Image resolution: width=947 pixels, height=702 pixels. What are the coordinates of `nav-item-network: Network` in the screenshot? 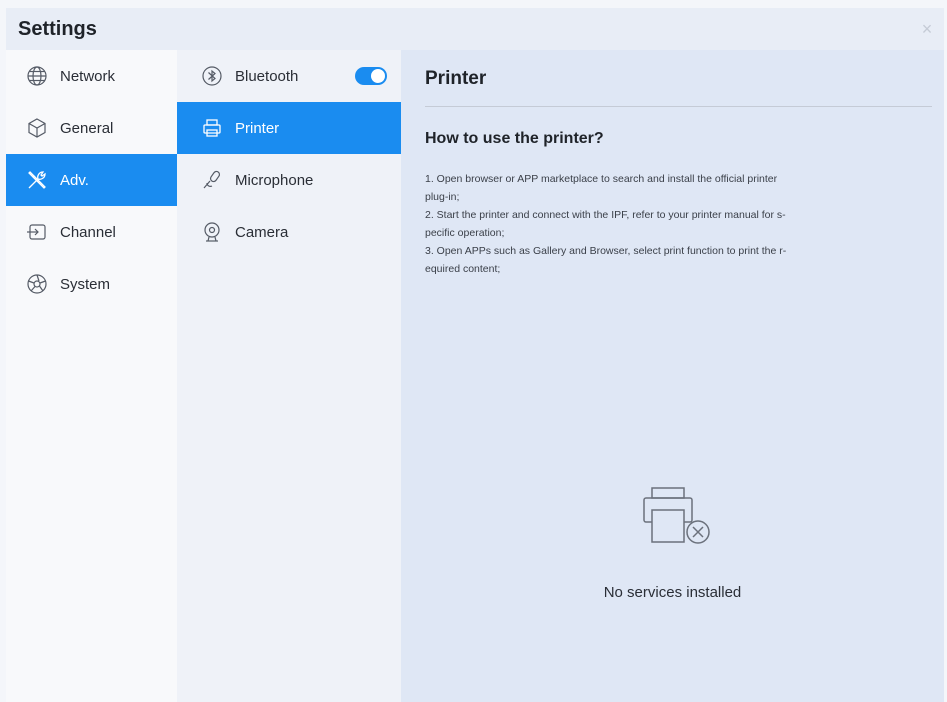 It's located at (91, 76).